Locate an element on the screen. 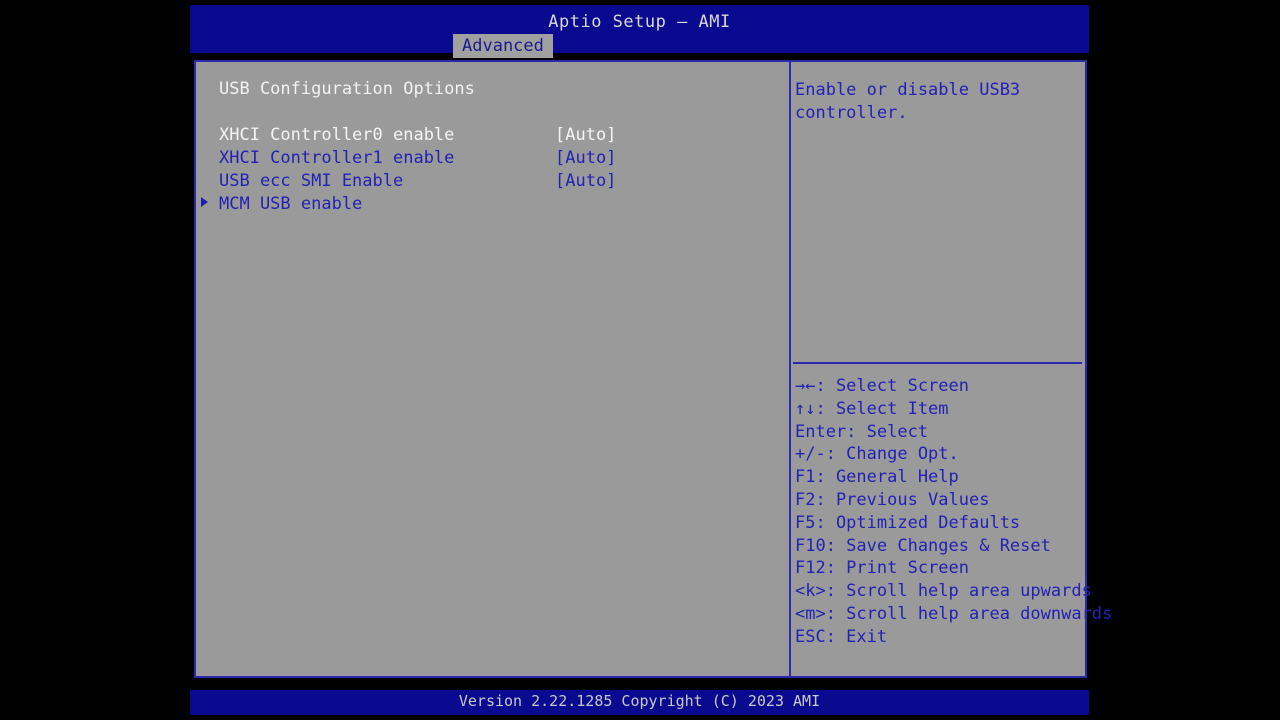 This screenshot has width=1280, height=720. legend-general-help: F1: General Help is located at coordinates (877, 477).